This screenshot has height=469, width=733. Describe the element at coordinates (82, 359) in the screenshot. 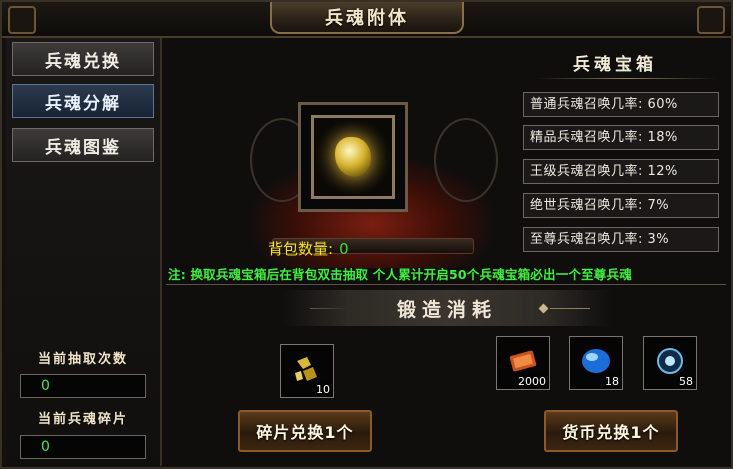

I see `draw-count-label: 当前抽取次数` at that location.